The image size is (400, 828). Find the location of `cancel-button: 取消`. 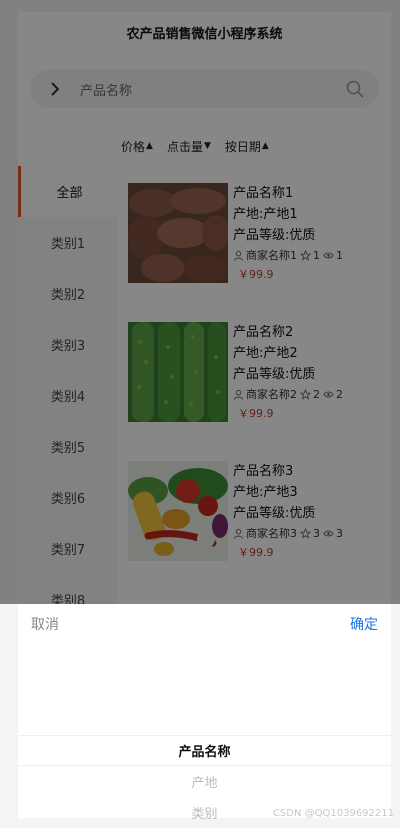

cancel-button: 取消 is located at coordinates (45, 624).